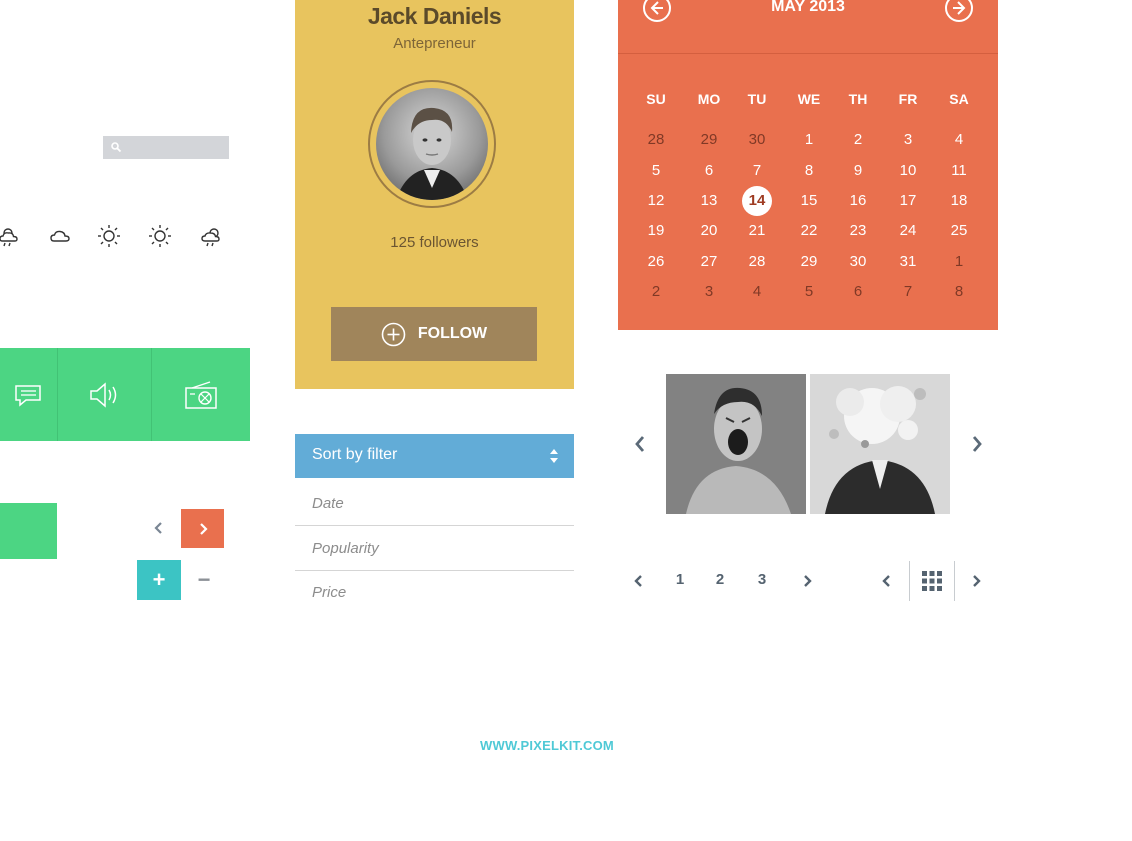  What do you see at coordinates (762, 579) in the screenshot?
I see `pagination-page: 3` at bounding box center [762, 579].